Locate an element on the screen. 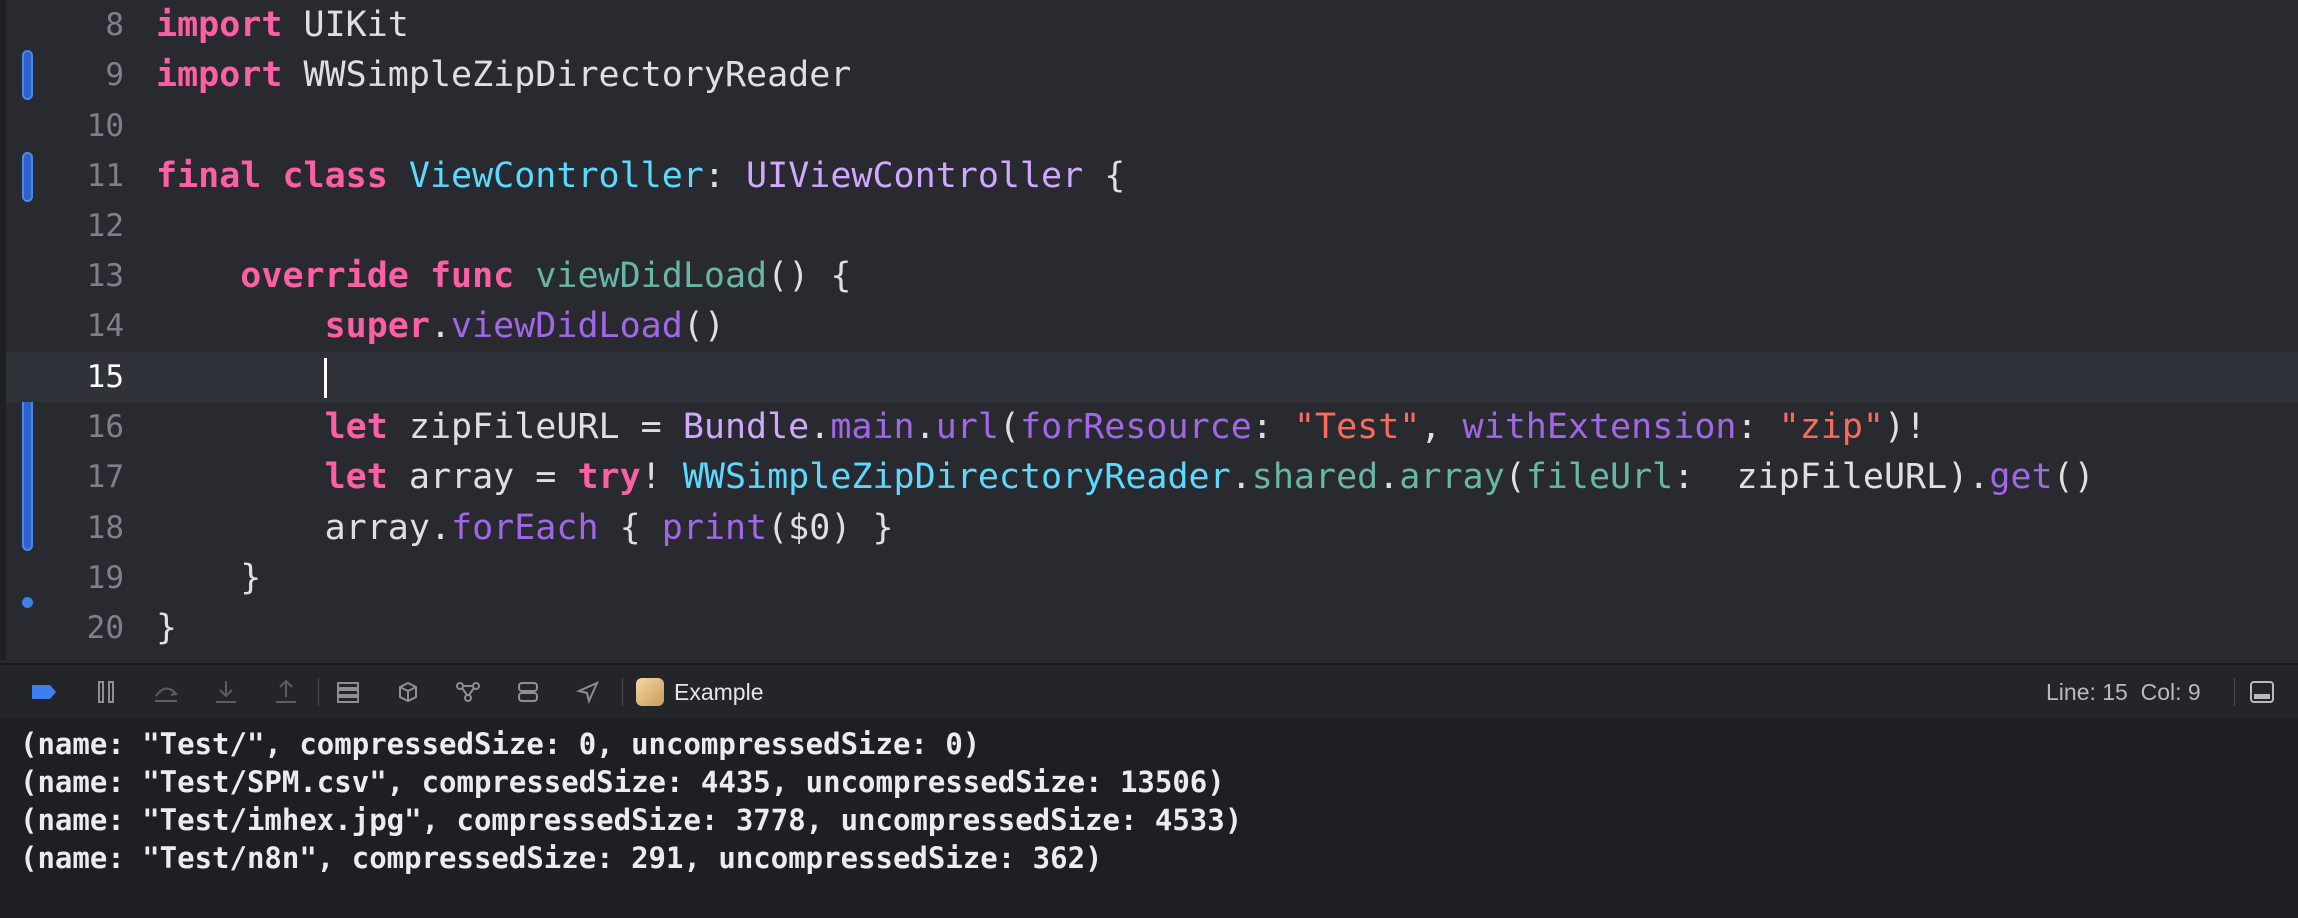 The height and width of the screenshot is (918, 2298). pause-icon is located at coordinates (106, 692).